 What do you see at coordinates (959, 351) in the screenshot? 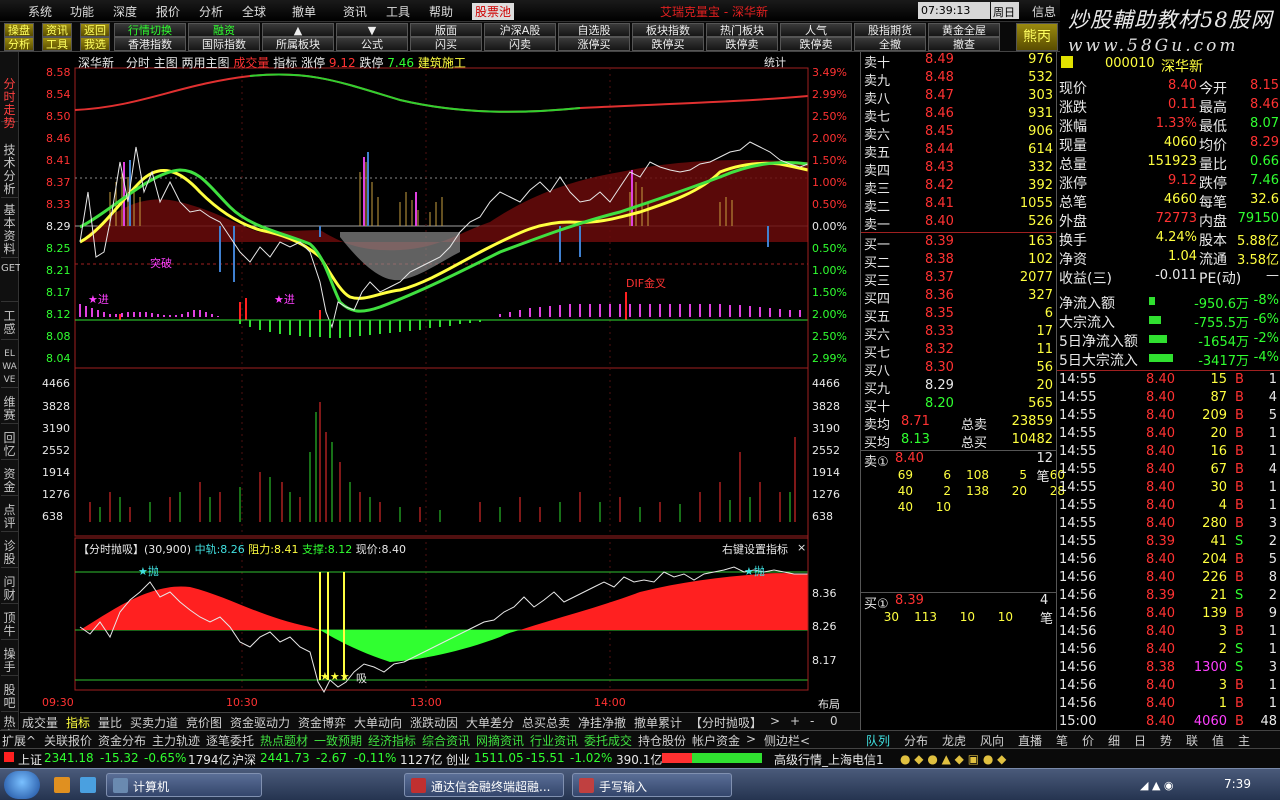
I see `buy-level-row: 买七 8.32 11` at bounding box center [959, 351].